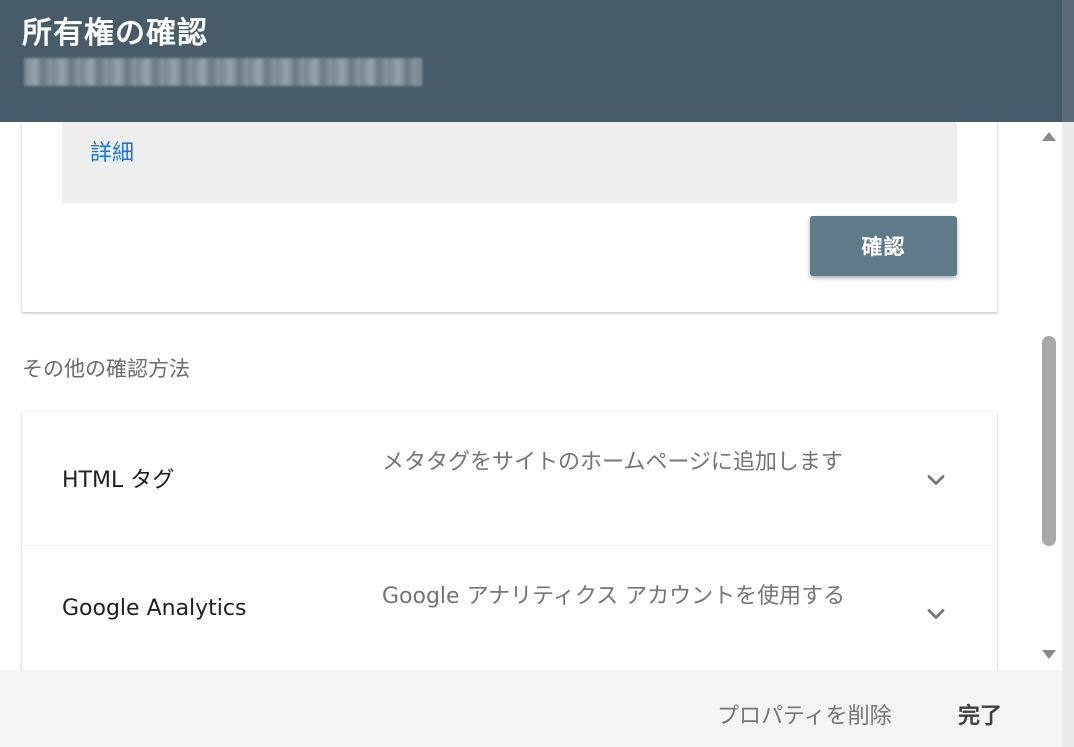 The width and height of the screenshot is (1074, 747). I want to click on verify-button: 確認, so click(883, 246).